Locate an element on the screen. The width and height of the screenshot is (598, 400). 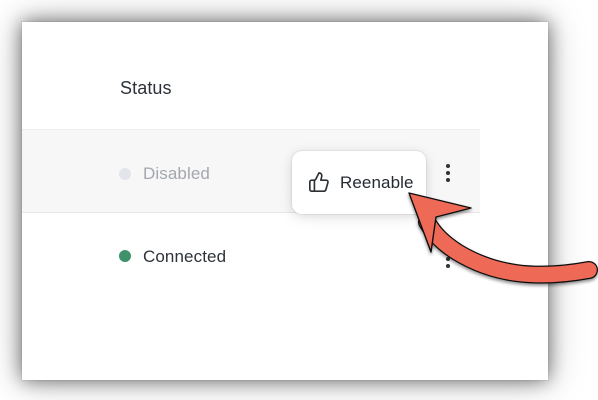
connected-status-dot is located at coordinates (125, 256).